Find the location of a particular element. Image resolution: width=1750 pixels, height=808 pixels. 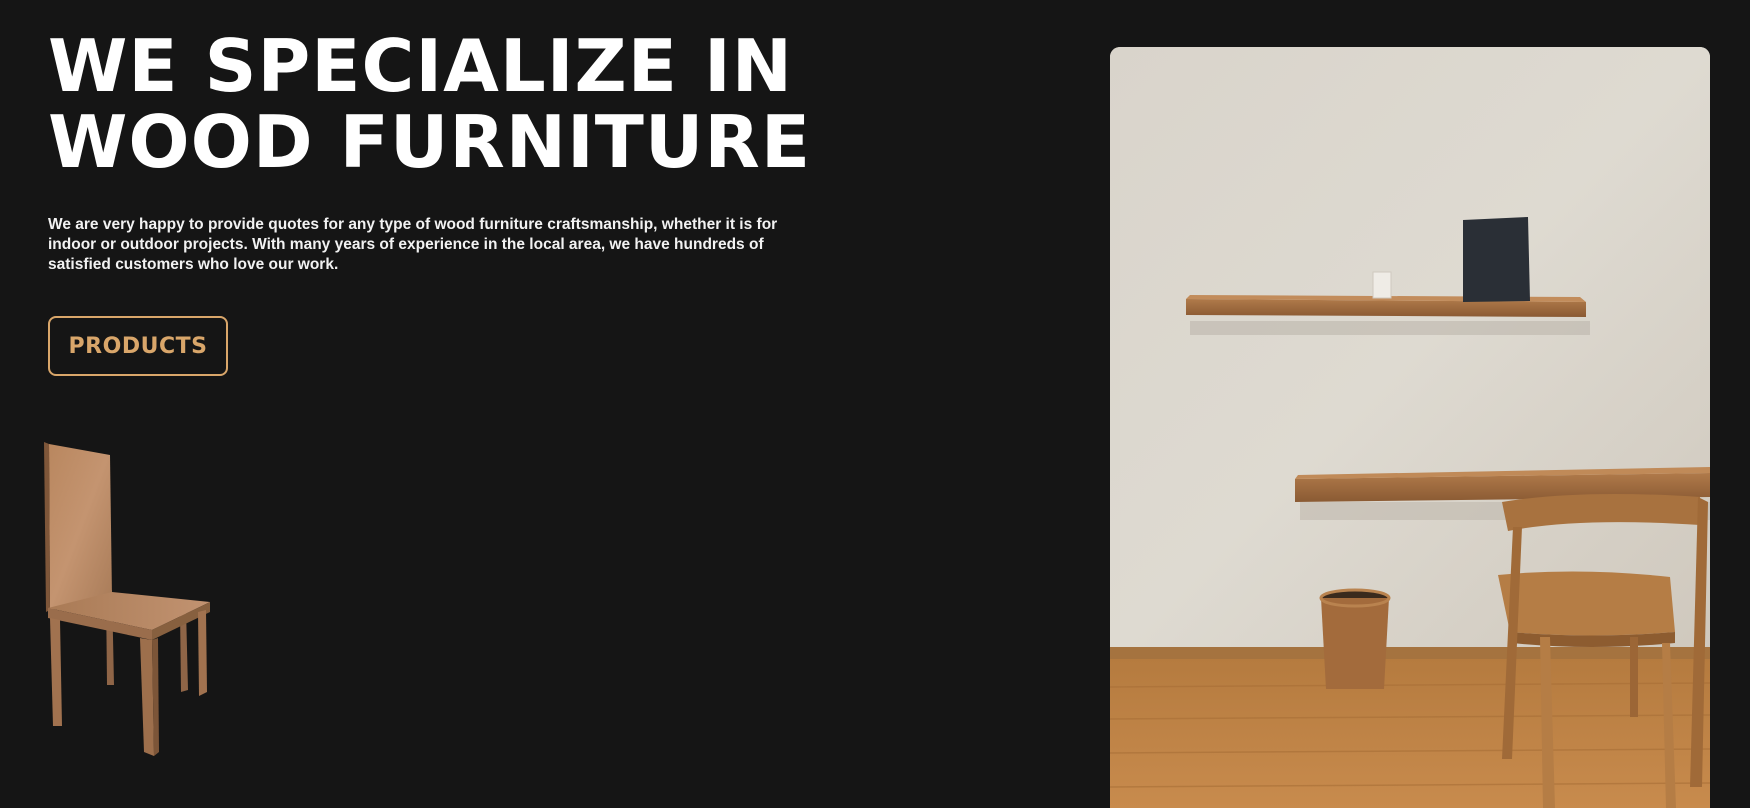

chair-3d-model is located at coordinates (127, 599).